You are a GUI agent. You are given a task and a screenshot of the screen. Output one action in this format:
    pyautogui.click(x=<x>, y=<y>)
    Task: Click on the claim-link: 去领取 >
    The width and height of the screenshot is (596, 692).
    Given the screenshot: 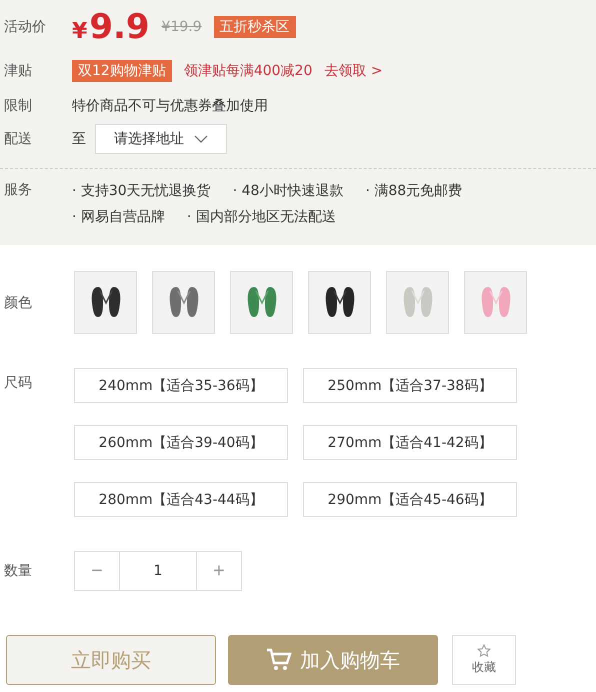 What is the action you would take?
    pyautogui.click(x=353, y=71)
    